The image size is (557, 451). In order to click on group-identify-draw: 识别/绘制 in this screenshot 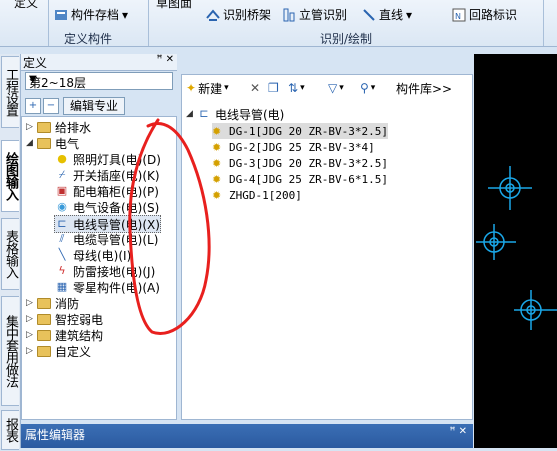, I will do `click(346, 39)`.